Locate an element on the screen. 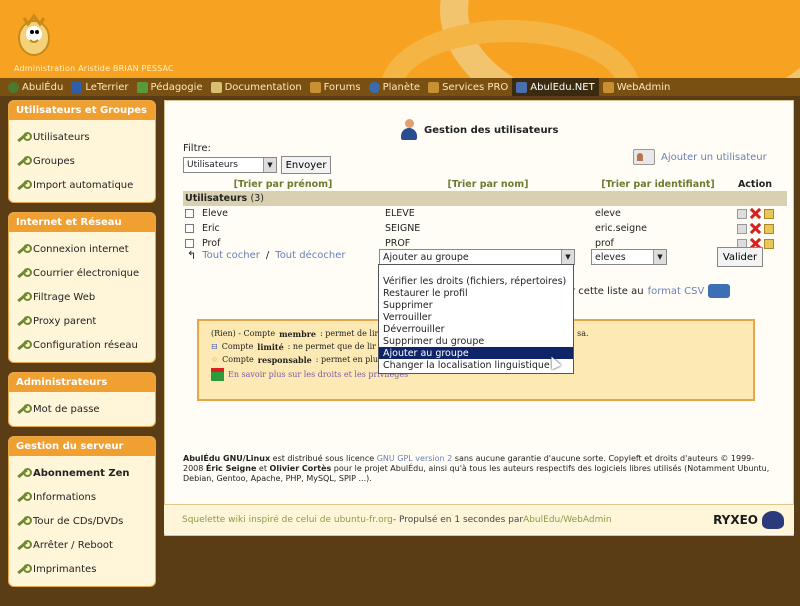  table-row: Eleve ELEVE eleve is located at coordinates (485, 213).